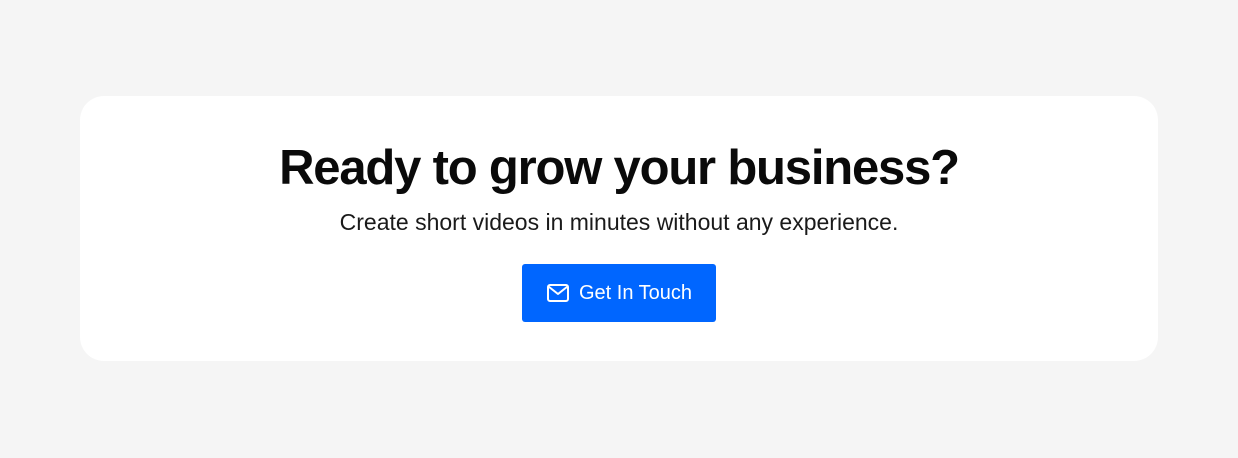 Image resolution: width=1238 pixels, height=458 pixels. What do you see at coordinates (619, 168) in the screenshot?
I see `cta-title: Ready to grow your business?` at bounding box center [619, 168].